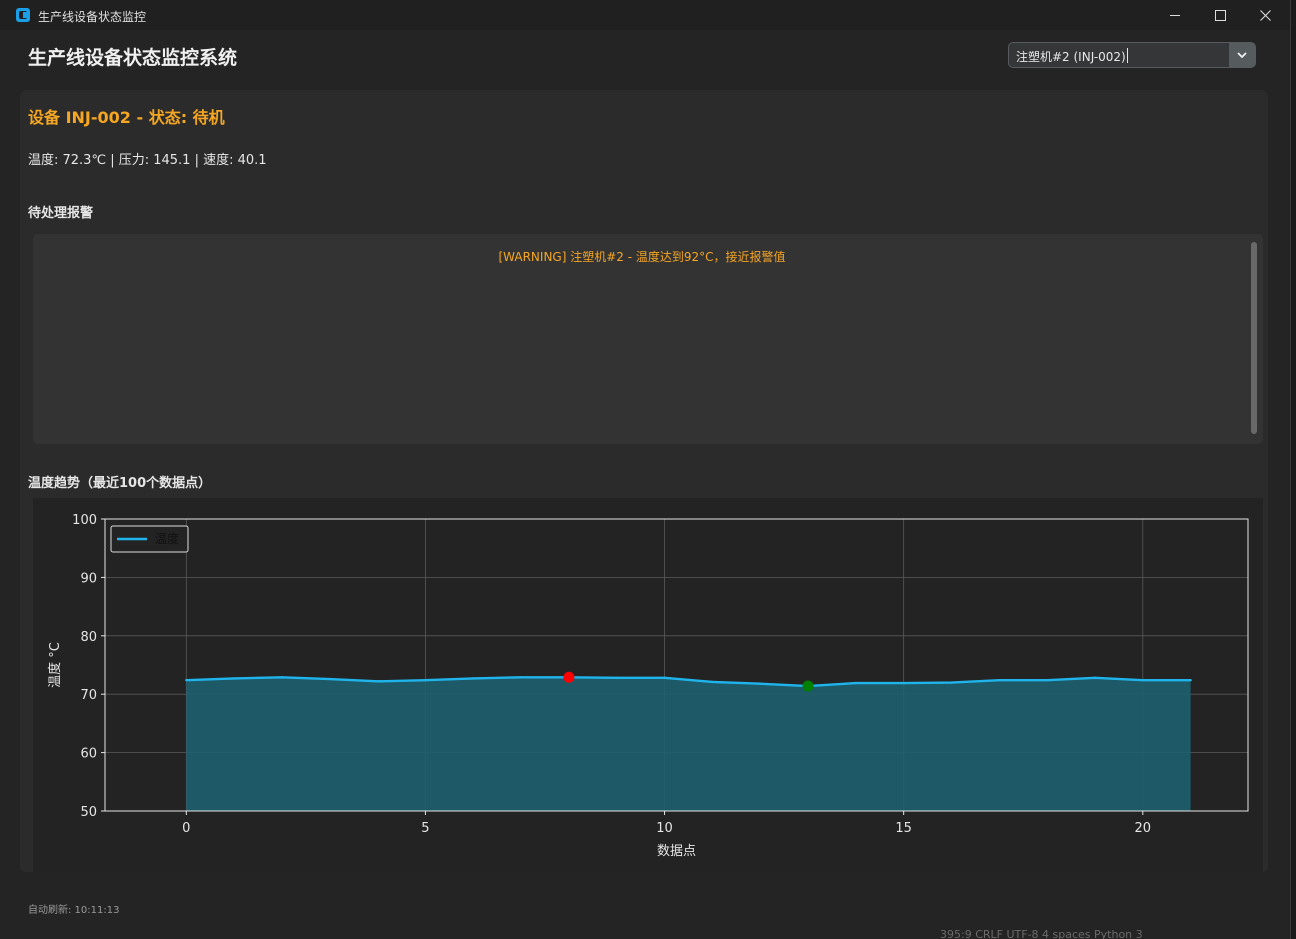 The image size is (1296, 939). What do you see at coordinates (84, 520) in the screenshot?
I see `y-tick-label: 100` at bounding box center [84, 520].